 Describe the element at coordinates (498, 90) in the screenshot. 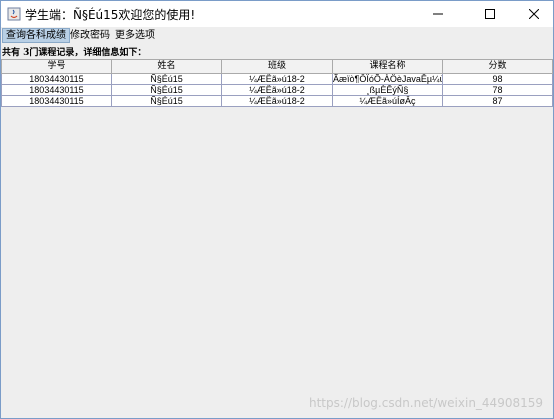

I see `cell-score: 78` at that location.